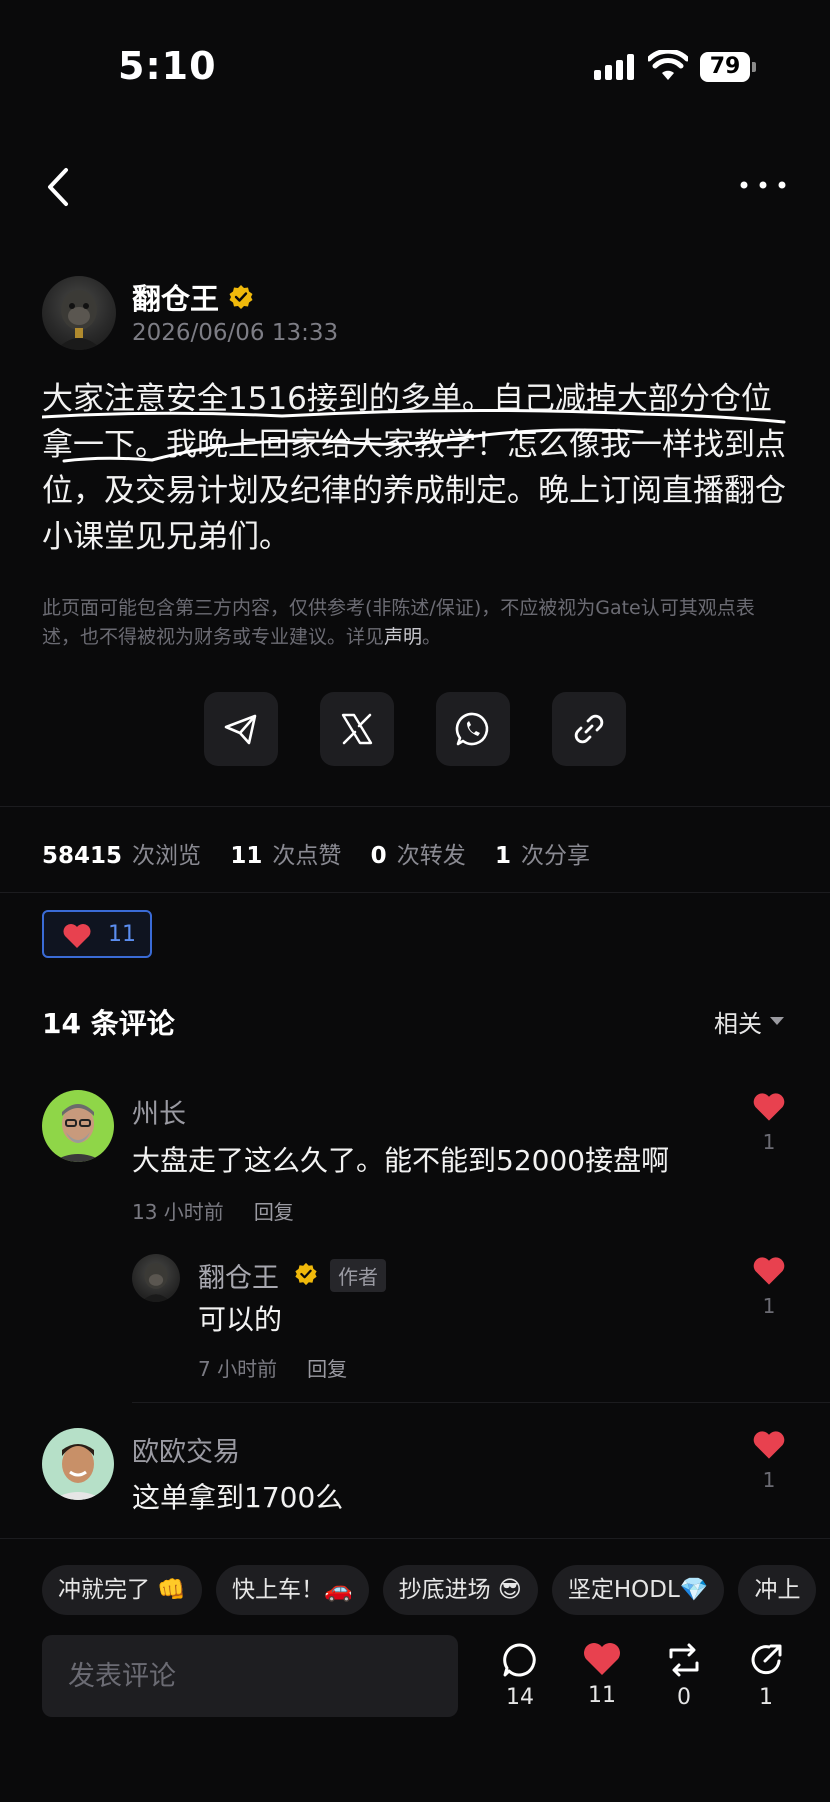 Image resolution: width=830 pixels, height=1802 pixels. I want to click on views-label: 次浏览, so click(167, 856).